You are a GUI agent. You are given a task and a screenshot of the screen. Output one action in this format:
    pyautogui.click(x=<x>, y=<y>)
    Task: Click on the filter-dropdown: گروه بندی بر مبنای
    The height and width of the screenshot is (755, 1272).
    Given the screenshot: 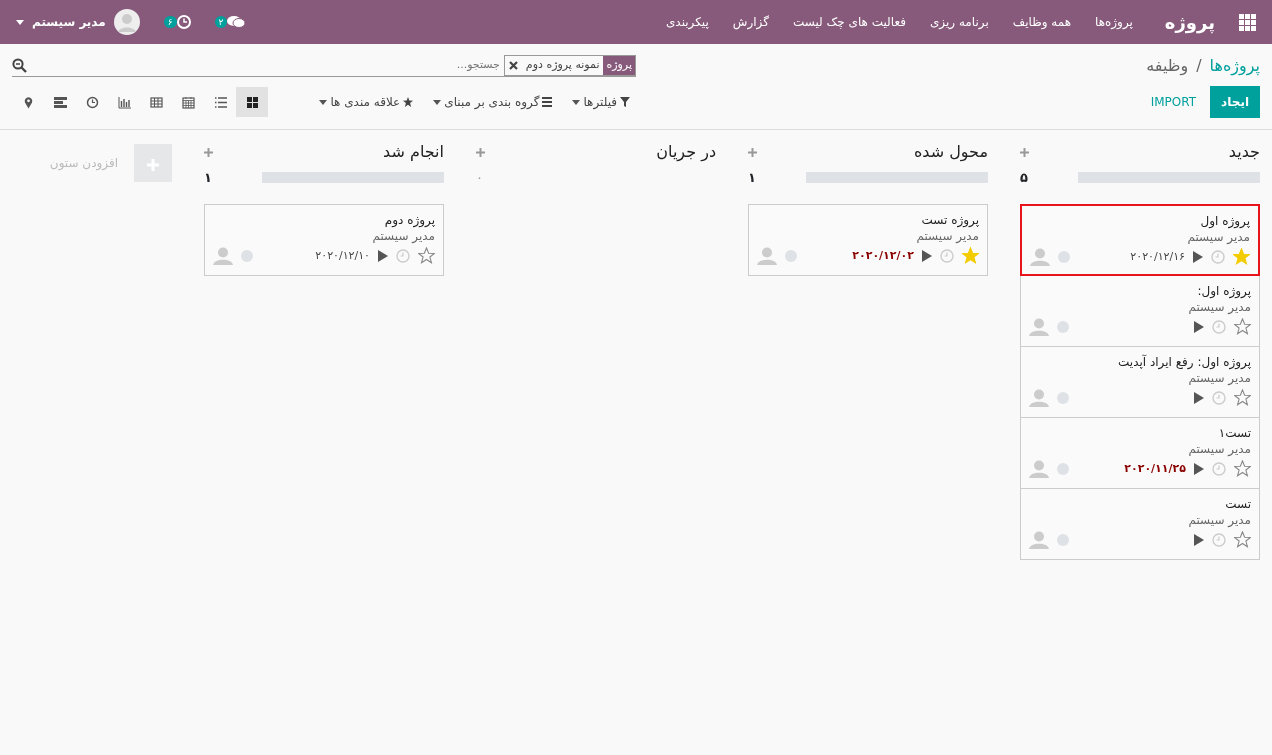 What is the action you would take?
    pyautogui.click(x=493, y=102)
    